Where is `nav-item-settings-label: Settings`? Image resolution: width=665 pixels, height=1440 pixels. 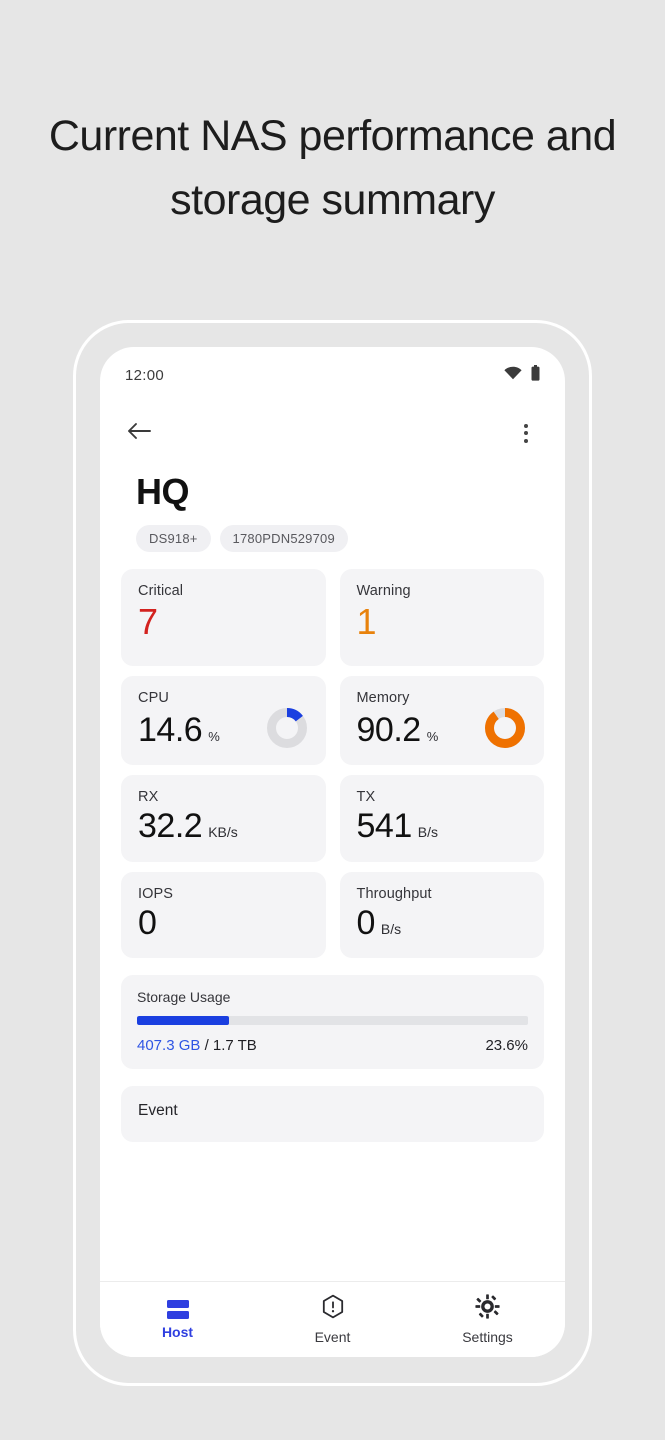 nav-item-settings-label: Settings is located at coordinates (487, 1337).